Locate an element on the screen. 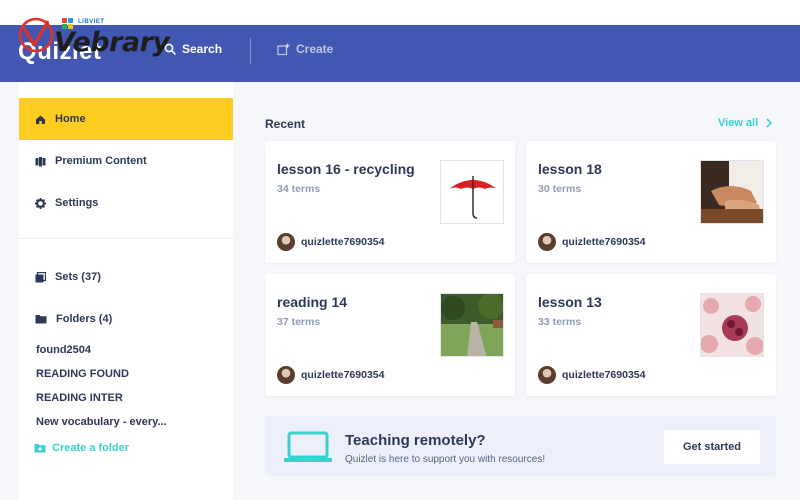  chevron-right-icon is located at coordinates (769, 123).